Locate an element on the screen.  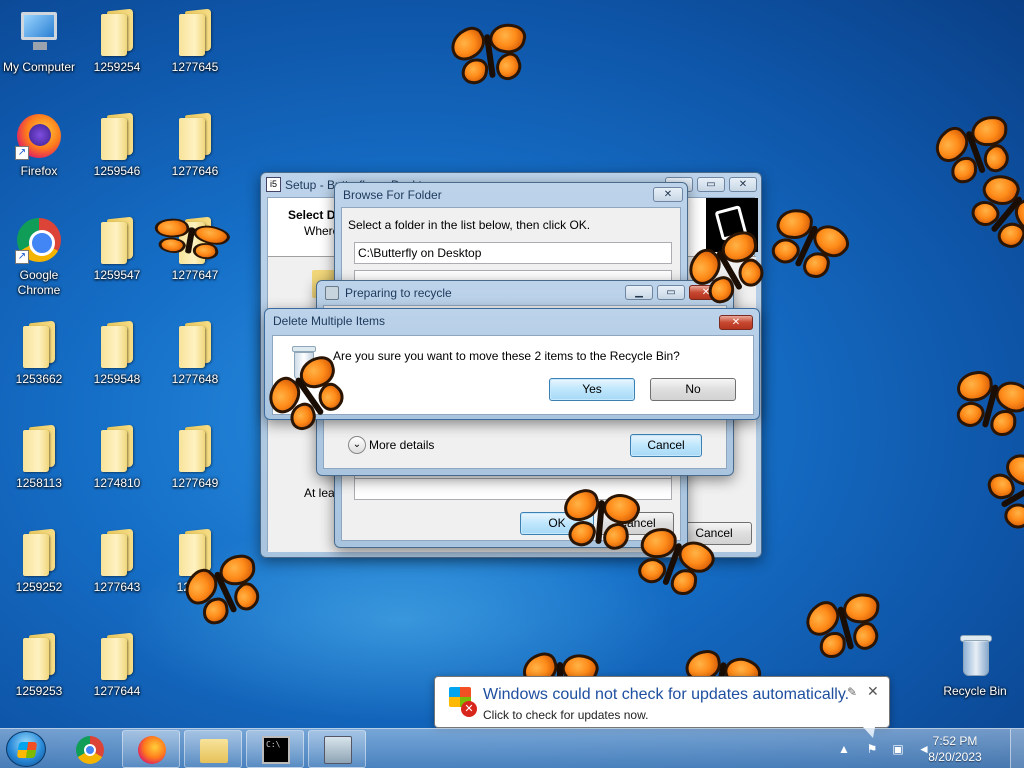
desktop-icon-folder: 1259252 is located at coordinates (39, 561).